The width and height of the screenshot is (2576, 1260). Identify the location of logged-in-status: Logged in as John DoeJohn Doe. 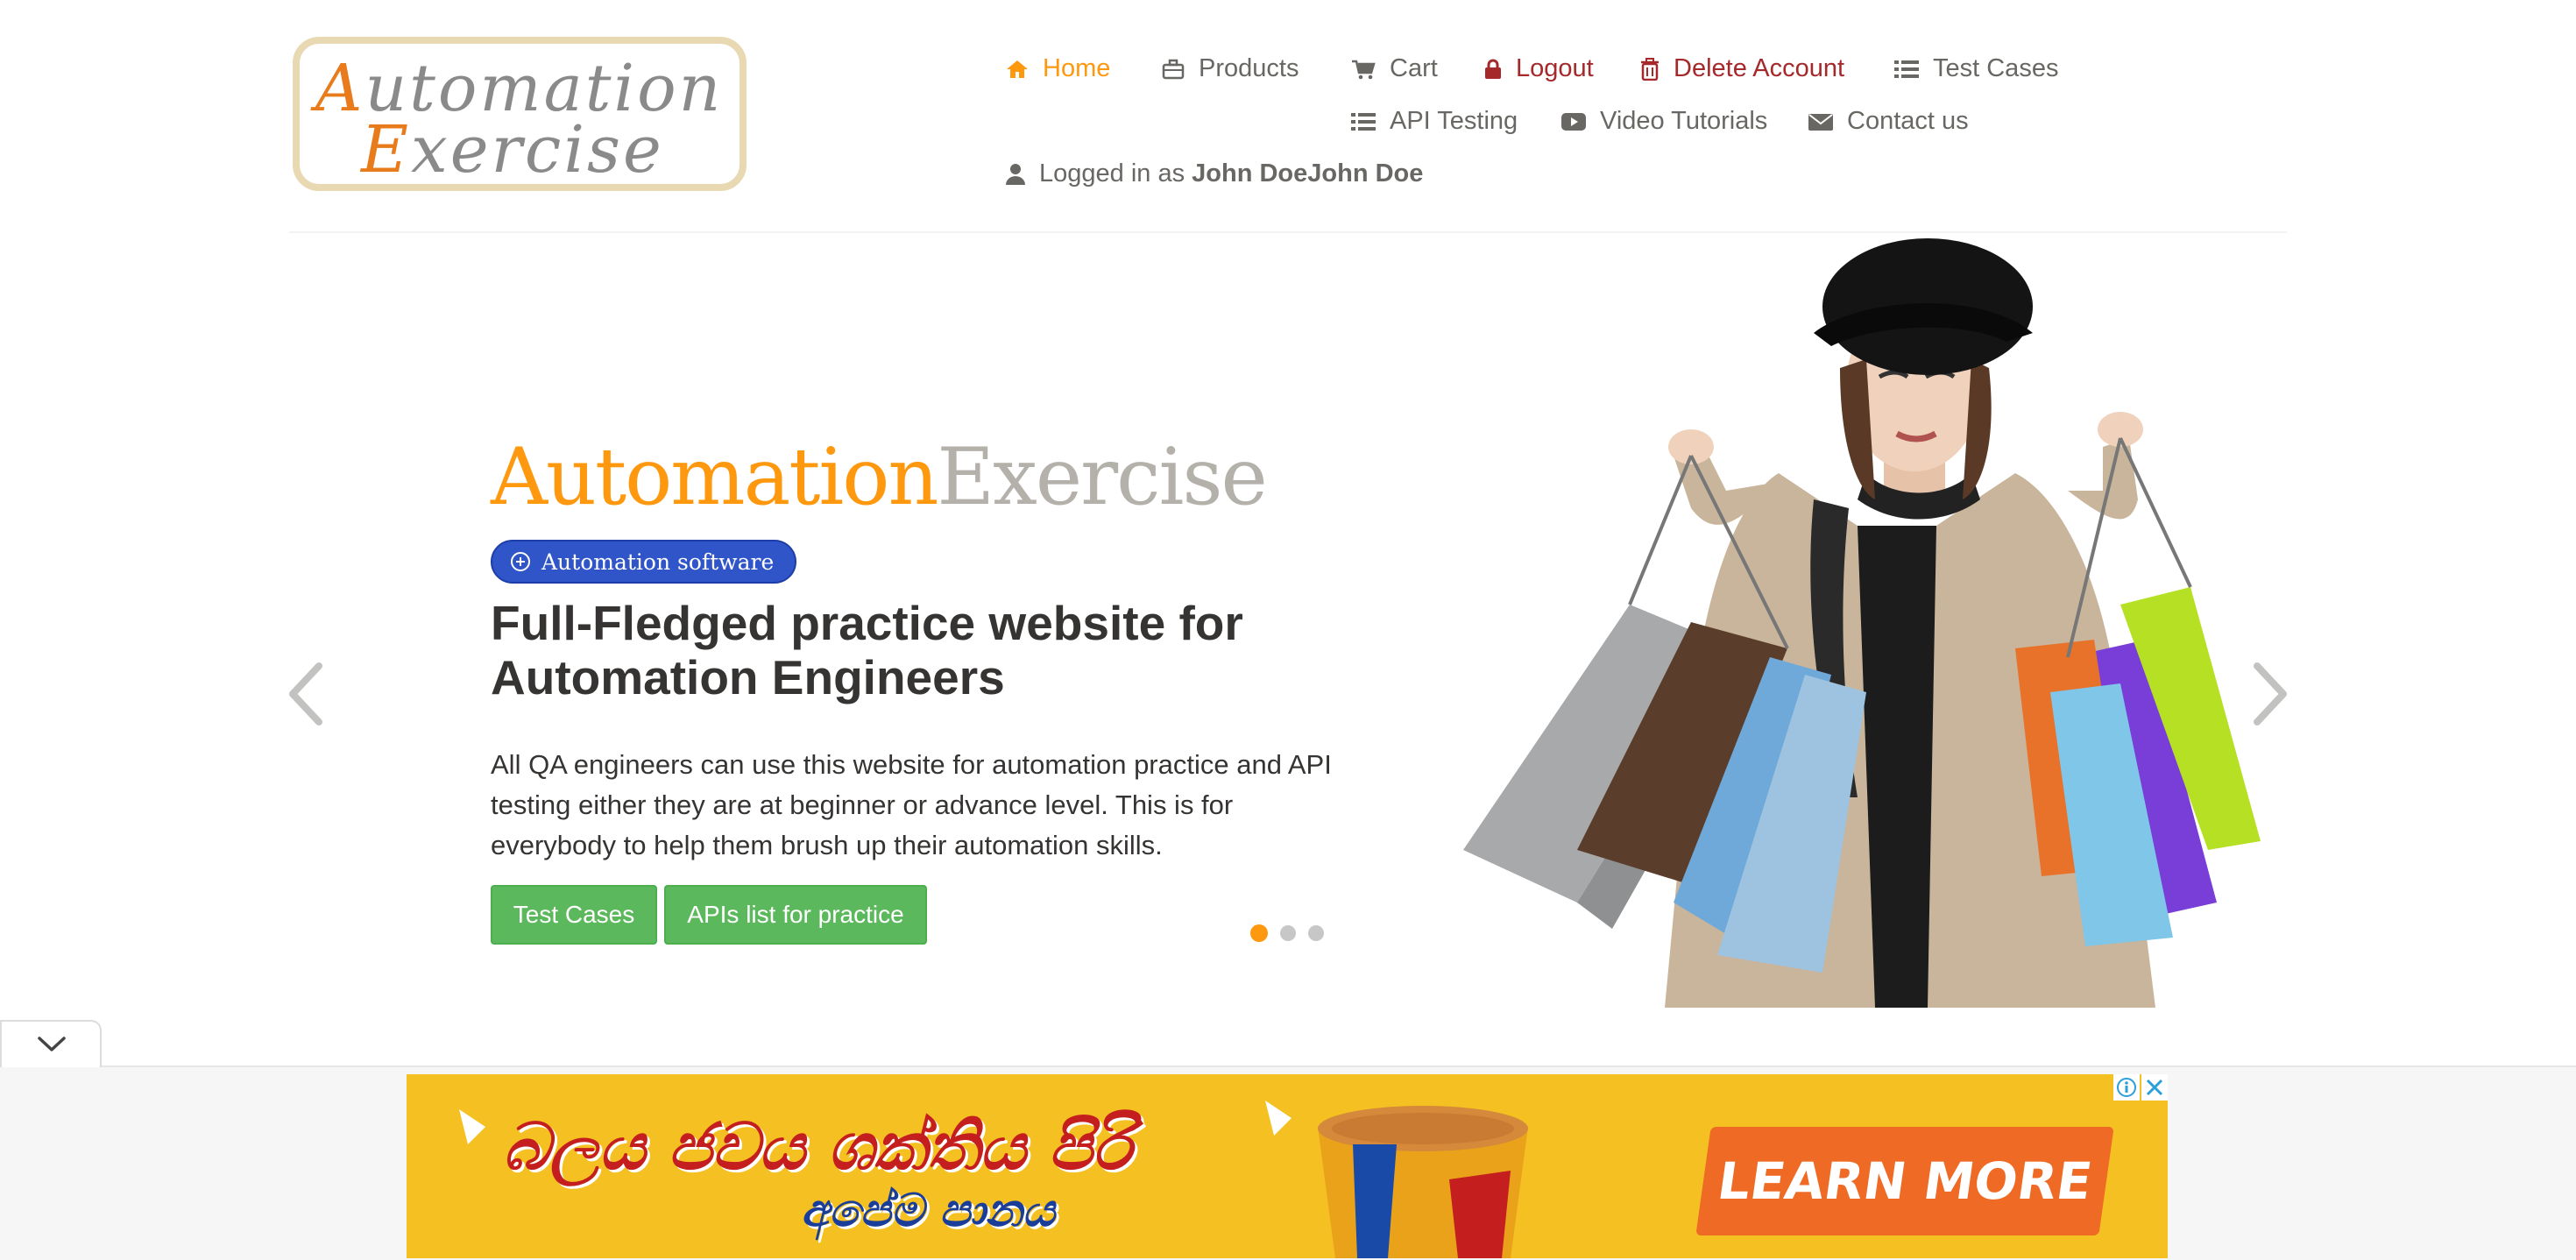
(1214, 173).